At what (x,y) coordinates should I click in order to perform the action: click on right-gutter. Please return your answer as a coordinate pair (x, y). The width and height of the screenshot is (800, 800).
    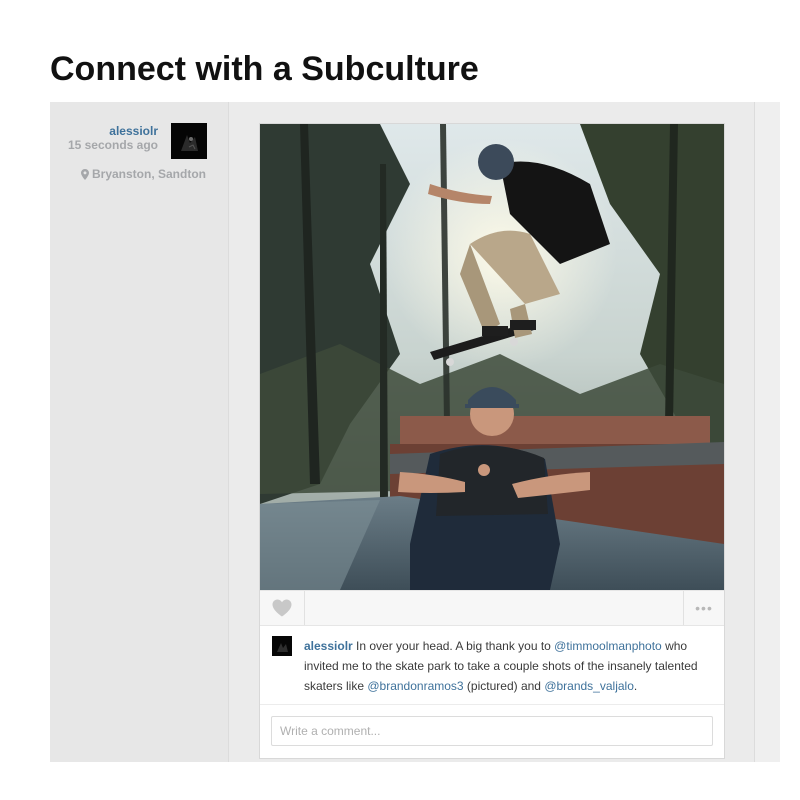
    Looking at the image, I should click on (767, 432).